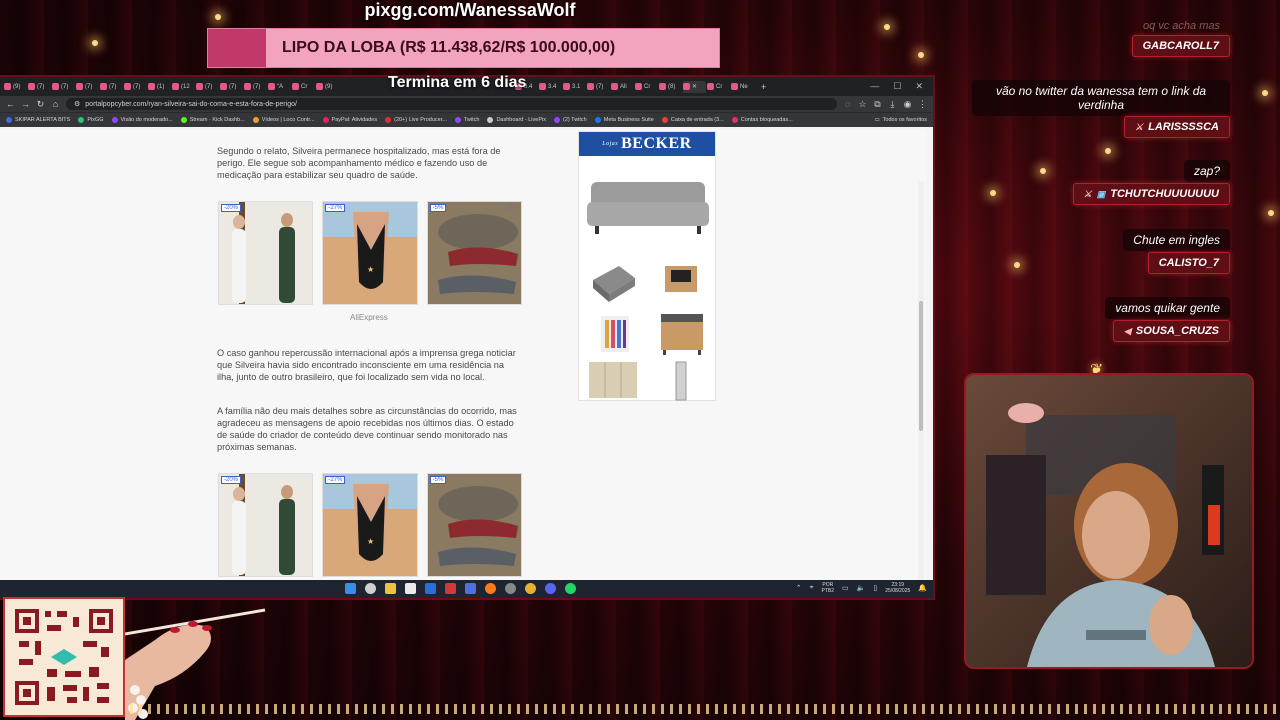 The width and height of the screenshot is (1280, 720). Describe the element at coordinates (55, 104) in the screenshot. I see `home-icon: ⌂` at that location.